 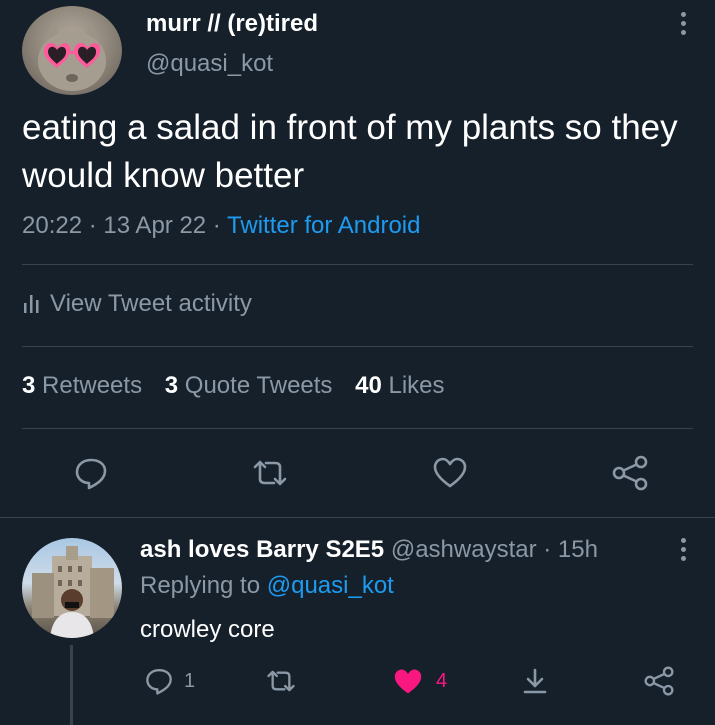 I want to click on likes-stat: 40 Likes, so click(x=399, y=385).